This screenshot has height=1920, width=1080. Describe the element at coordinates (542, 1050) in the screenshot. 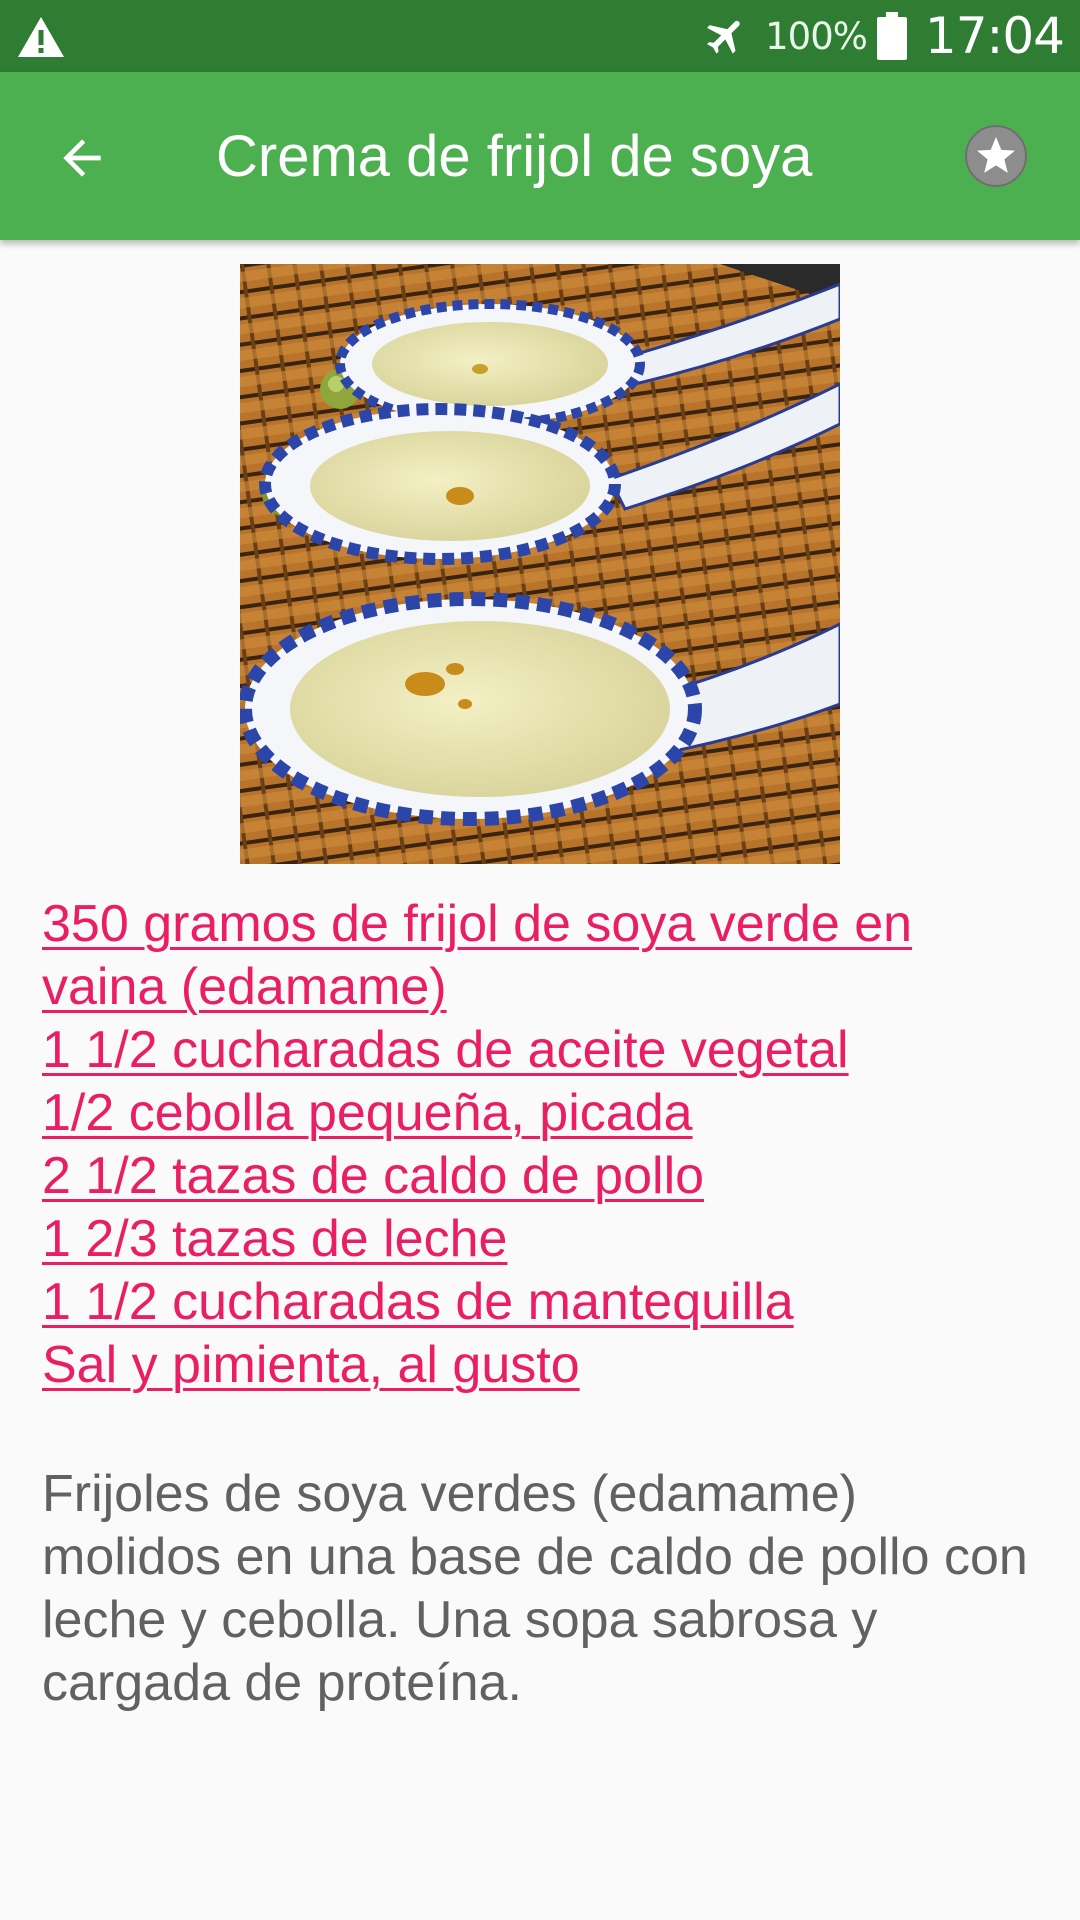

I see `ingredient-link: 1 1/2 cucharadas de aceite vegetal` at that location.